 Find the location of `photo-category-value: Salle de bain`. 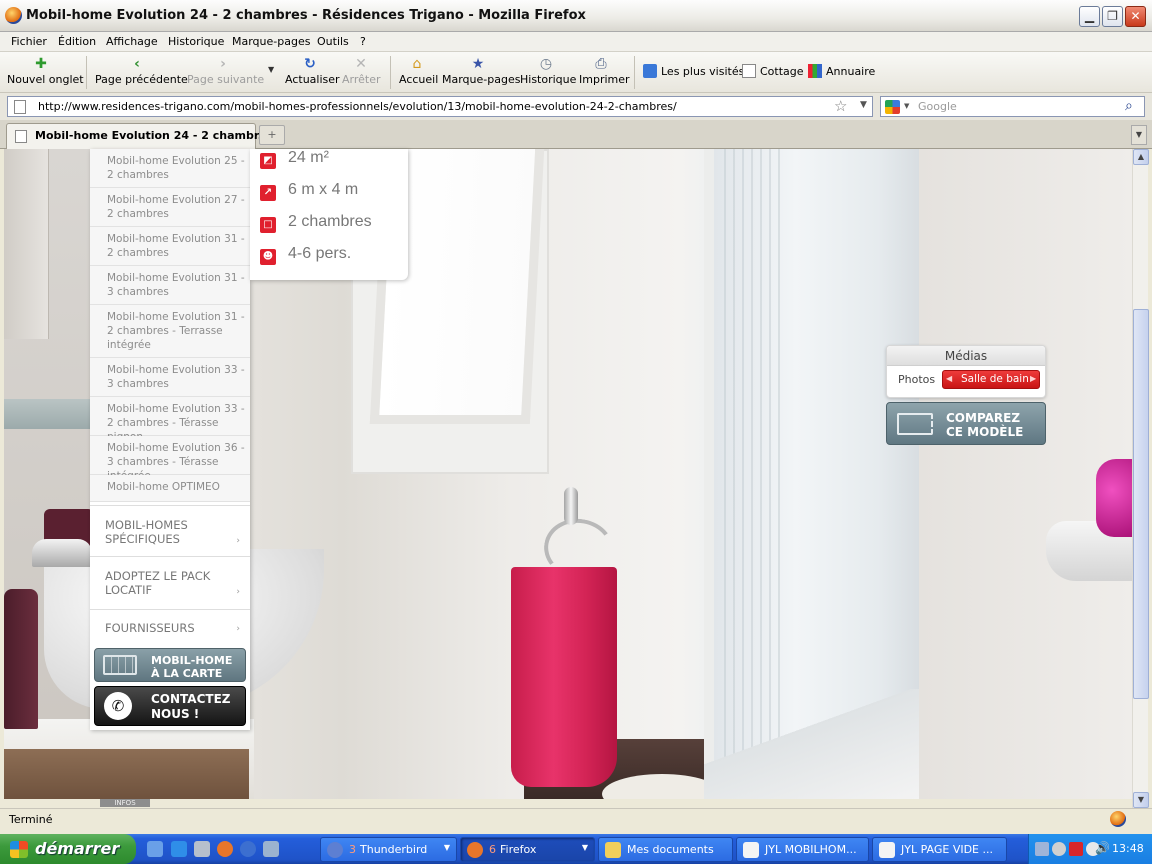

photo-category-value: Salle de bain is located at coordinates (995, 379).